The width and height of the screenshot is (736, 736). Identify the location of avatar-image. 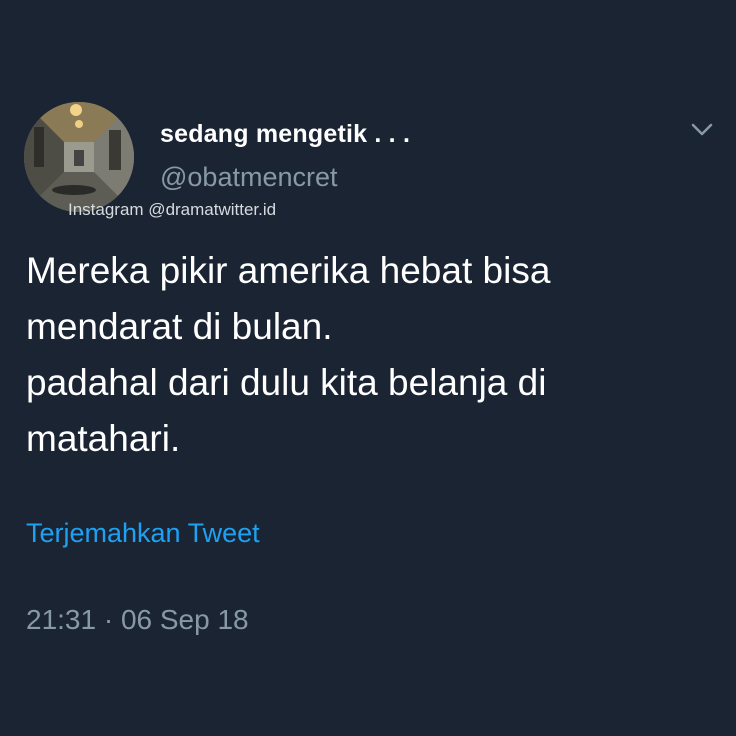
(79, 157).